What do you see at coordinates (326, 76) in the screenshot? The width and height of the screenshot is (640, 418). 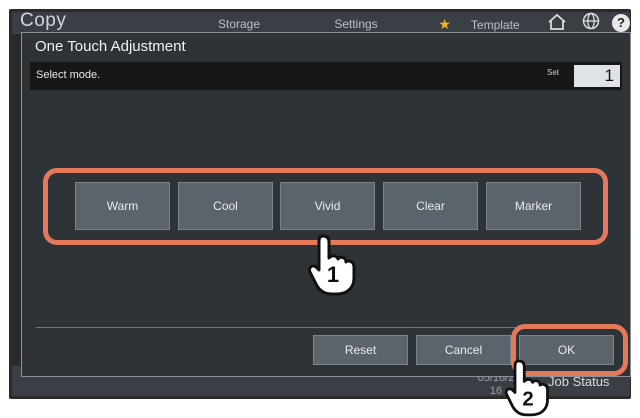 I see `mode-bar: Select mode. Set 1` at bounding box center [326, 76].